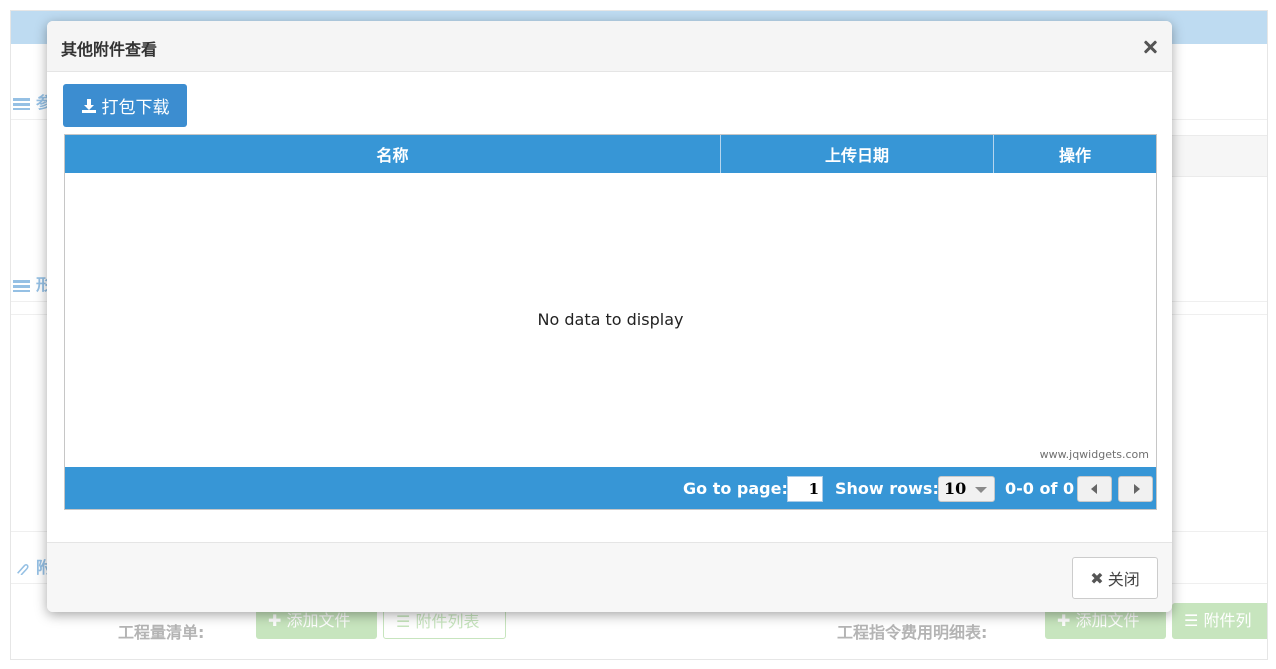 This screenshot has width=1276, height=669. I want to click on page-range-text: 0-0 of 0, so click(1040, 488).